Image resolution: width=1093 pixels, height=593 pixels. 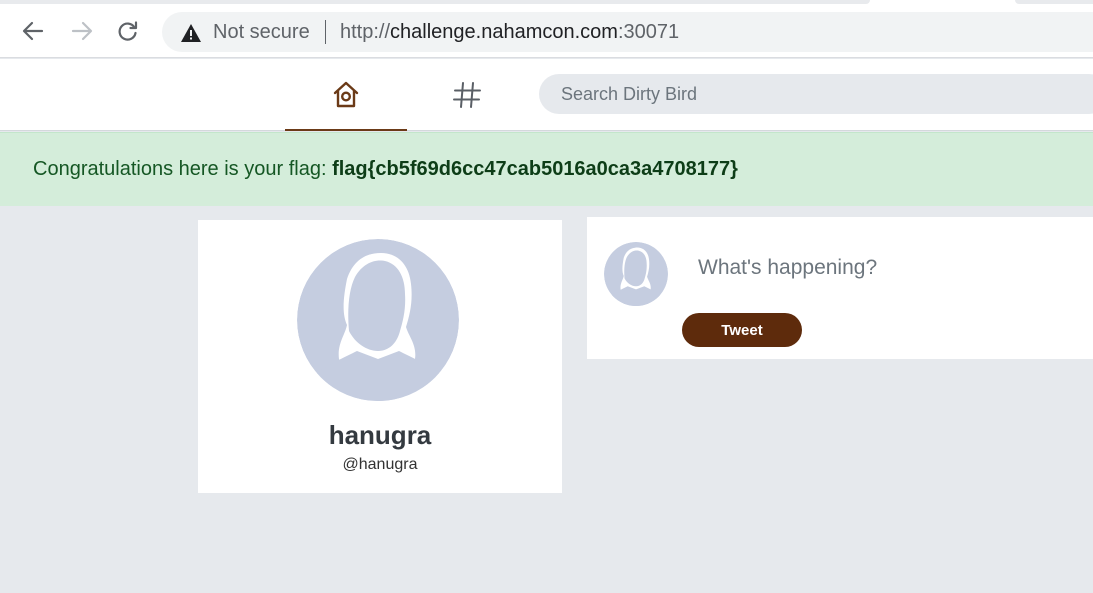 I want to click on warning-triangle-icon, so click(x=191, y=33).